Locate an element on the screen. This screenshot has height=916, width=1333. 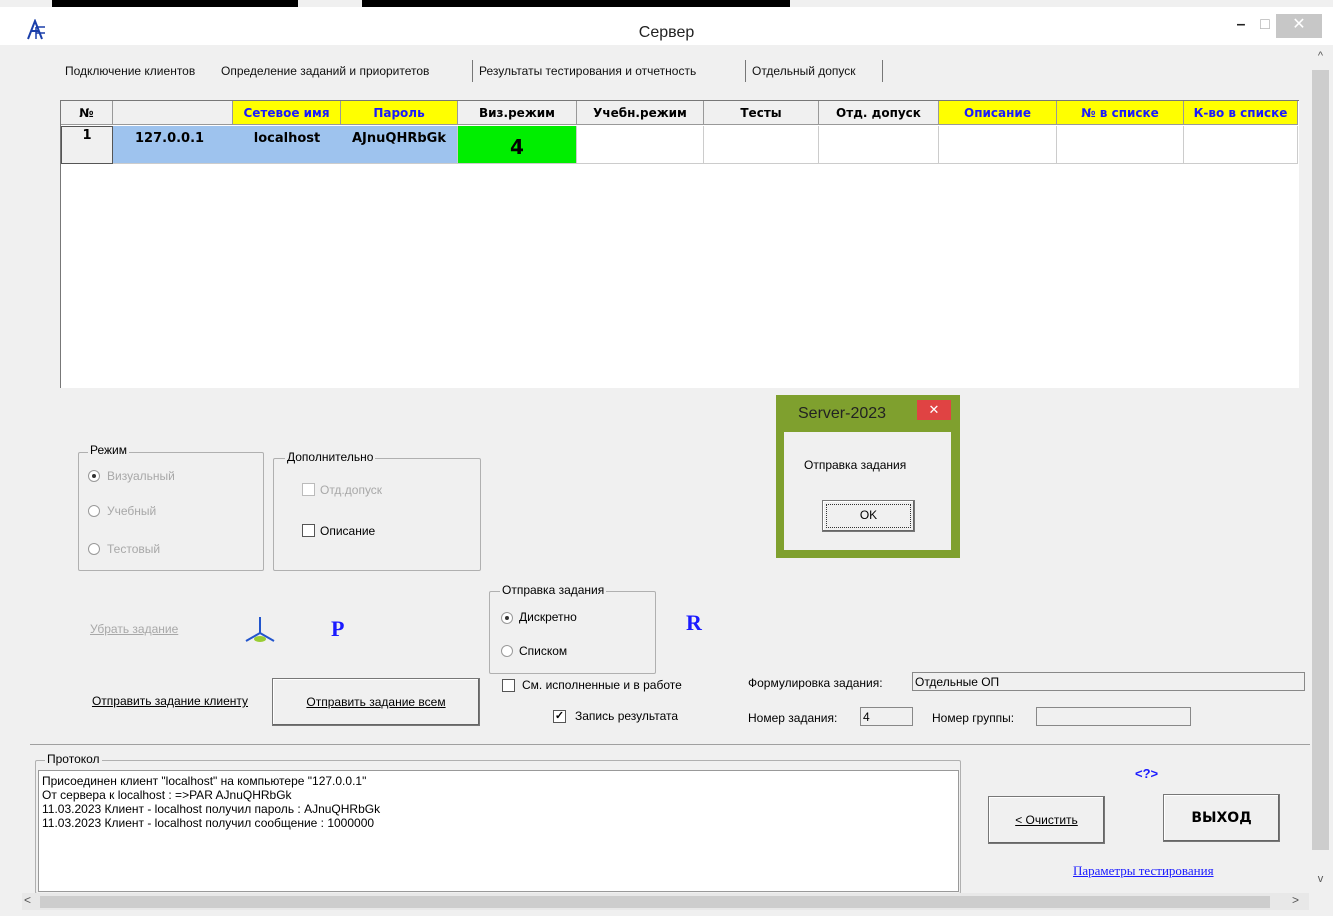
tab-tasks-priorities: Определение заданий и приоритетов is located at coordinates (325, 71).